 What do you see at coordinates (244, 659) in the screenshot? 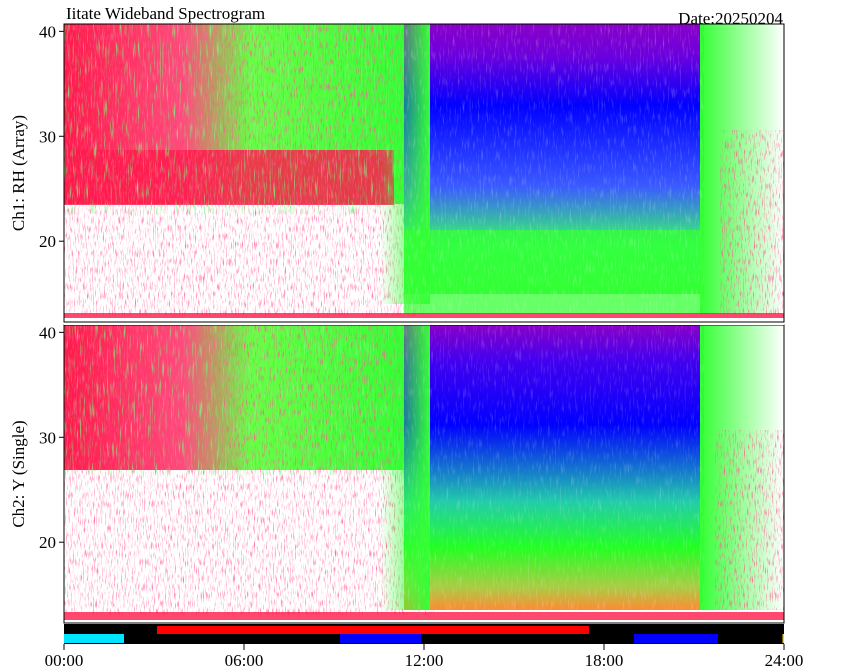
I see `x-tick-label: 06:00` at bounding box center [244, 659].